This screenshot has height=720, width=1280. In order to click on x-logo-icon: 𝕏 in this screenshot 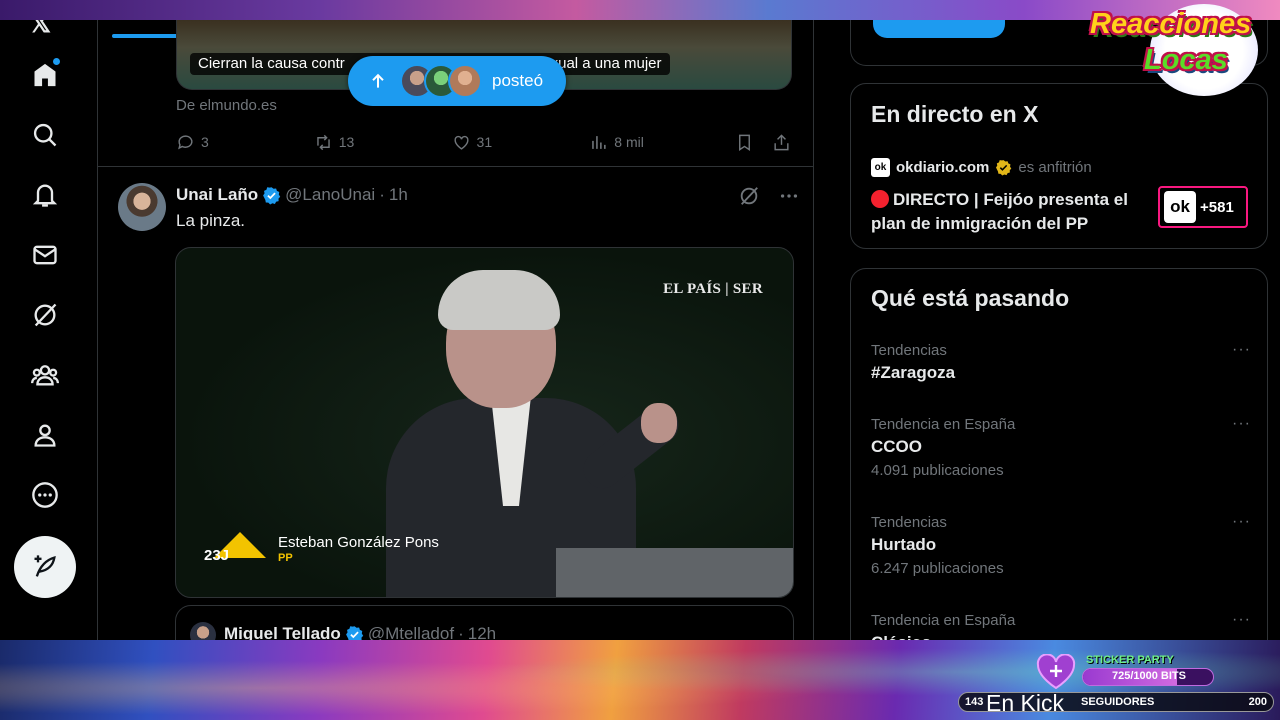, I will do `click(40, 29)`.